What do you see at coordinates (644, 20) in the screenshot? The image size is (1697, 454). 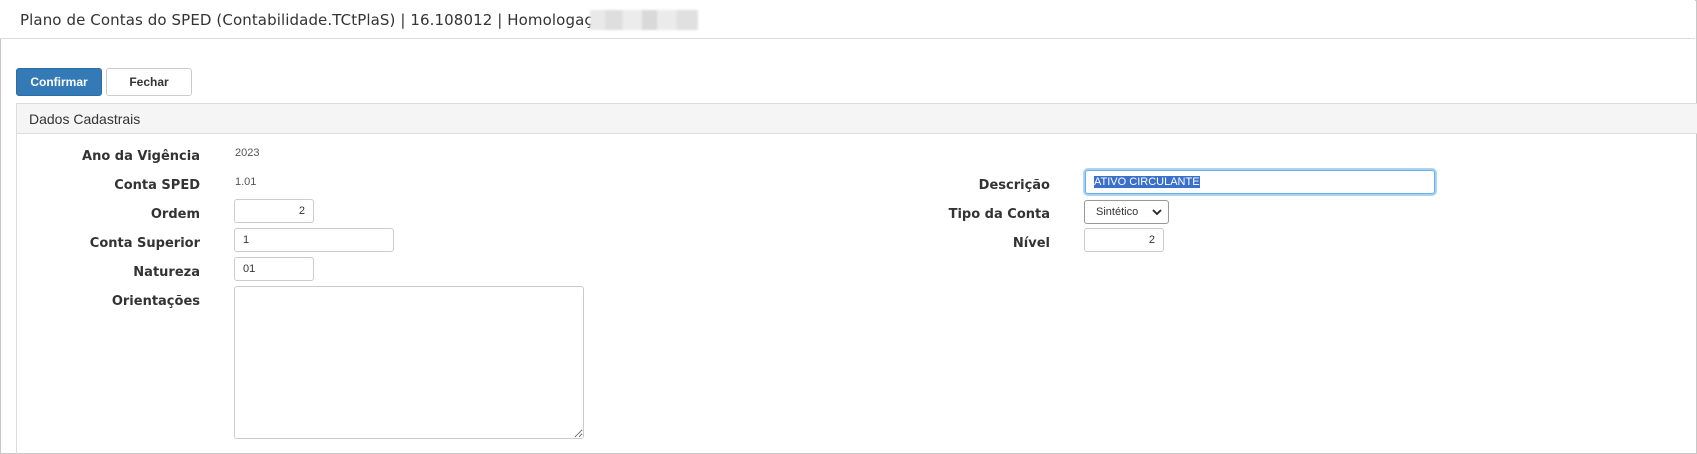 I see `blurred-environment-name` at bounding box center [644, 20].